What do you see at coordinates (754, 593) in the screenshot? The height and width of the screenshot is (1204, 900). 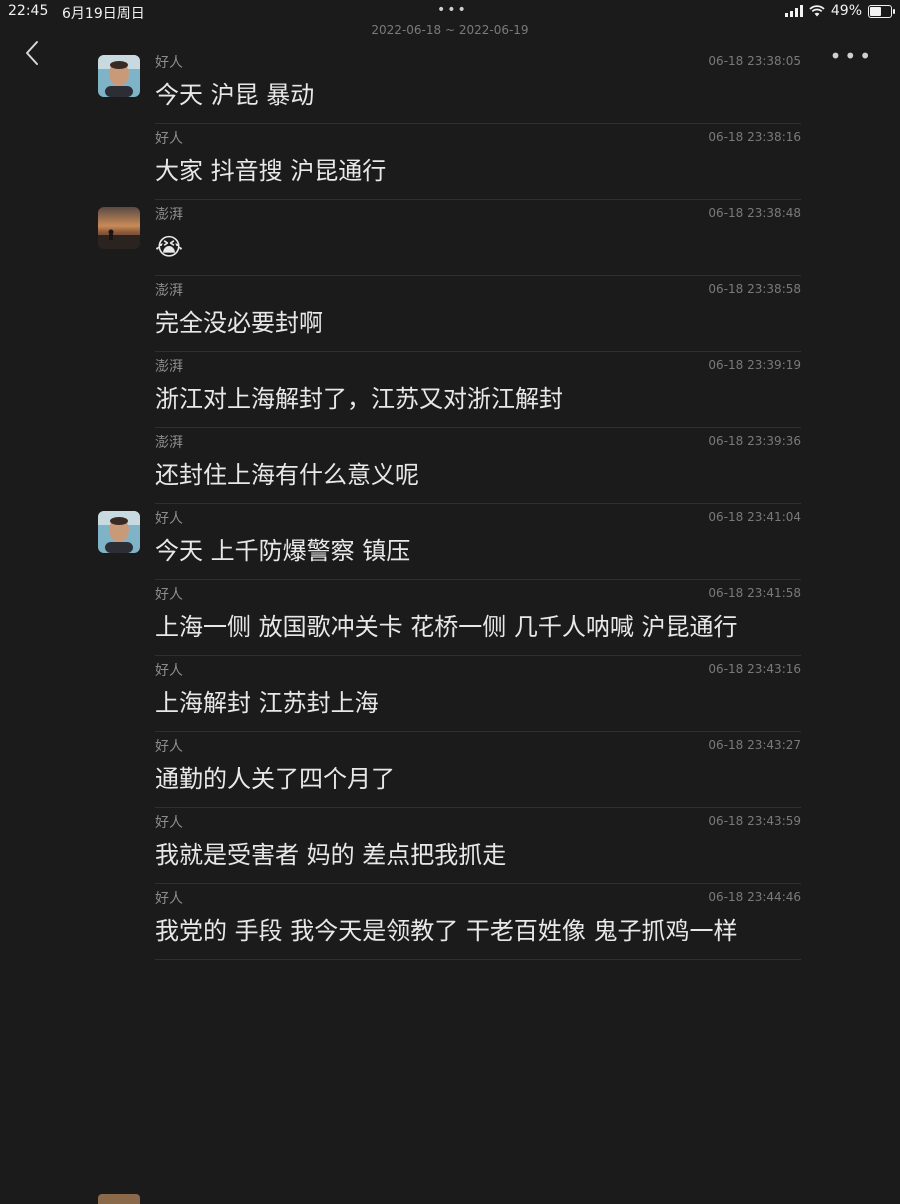 I see `message-timestamp: 06-18 23:41:58` at bounding box center [754, 593].